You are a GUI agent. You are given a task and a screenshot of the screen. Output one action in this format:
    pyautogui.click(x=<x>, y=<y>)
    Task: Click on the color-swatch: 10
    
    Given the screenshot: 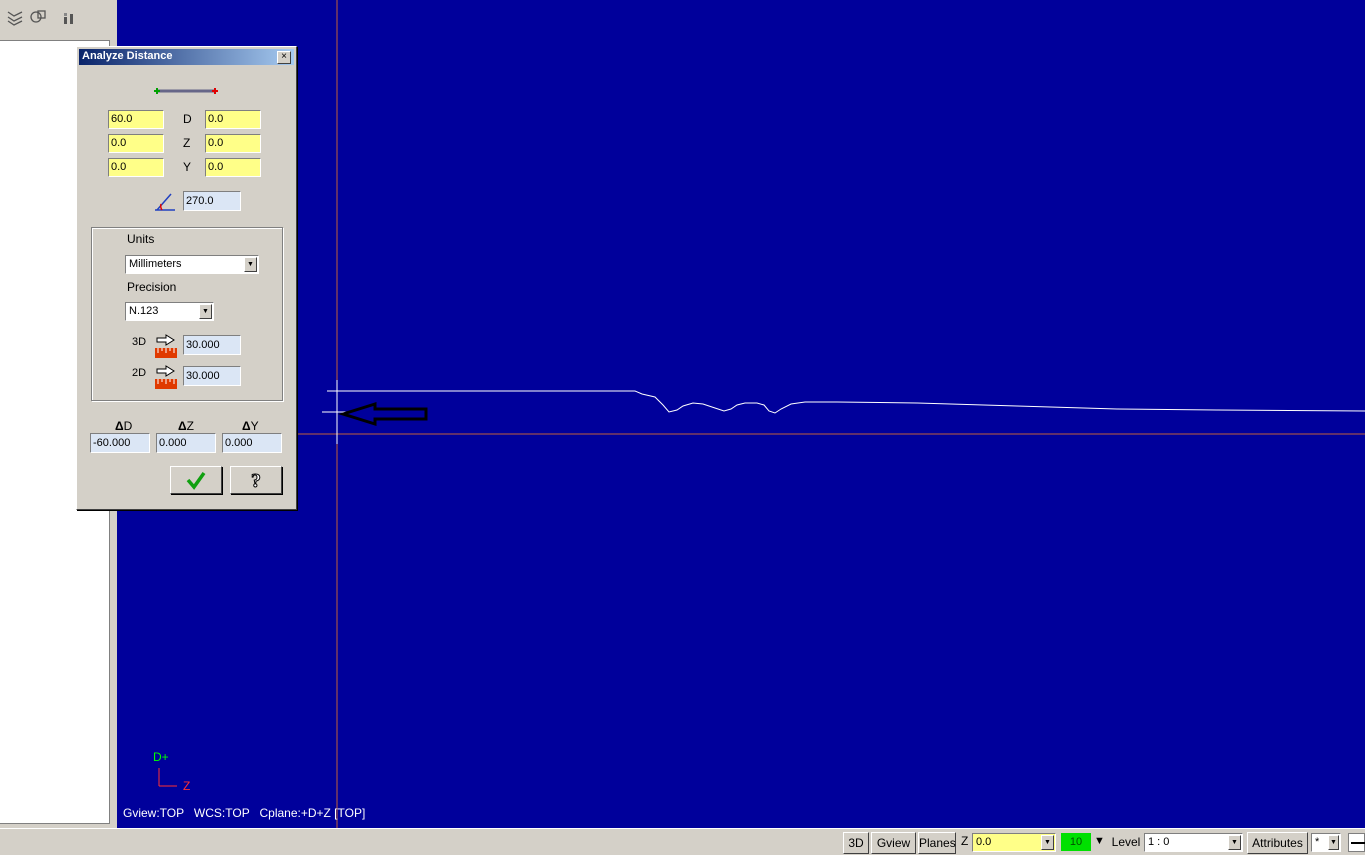 What is the action you would take?
    pyautogui.click(x=1076, y=842)
    